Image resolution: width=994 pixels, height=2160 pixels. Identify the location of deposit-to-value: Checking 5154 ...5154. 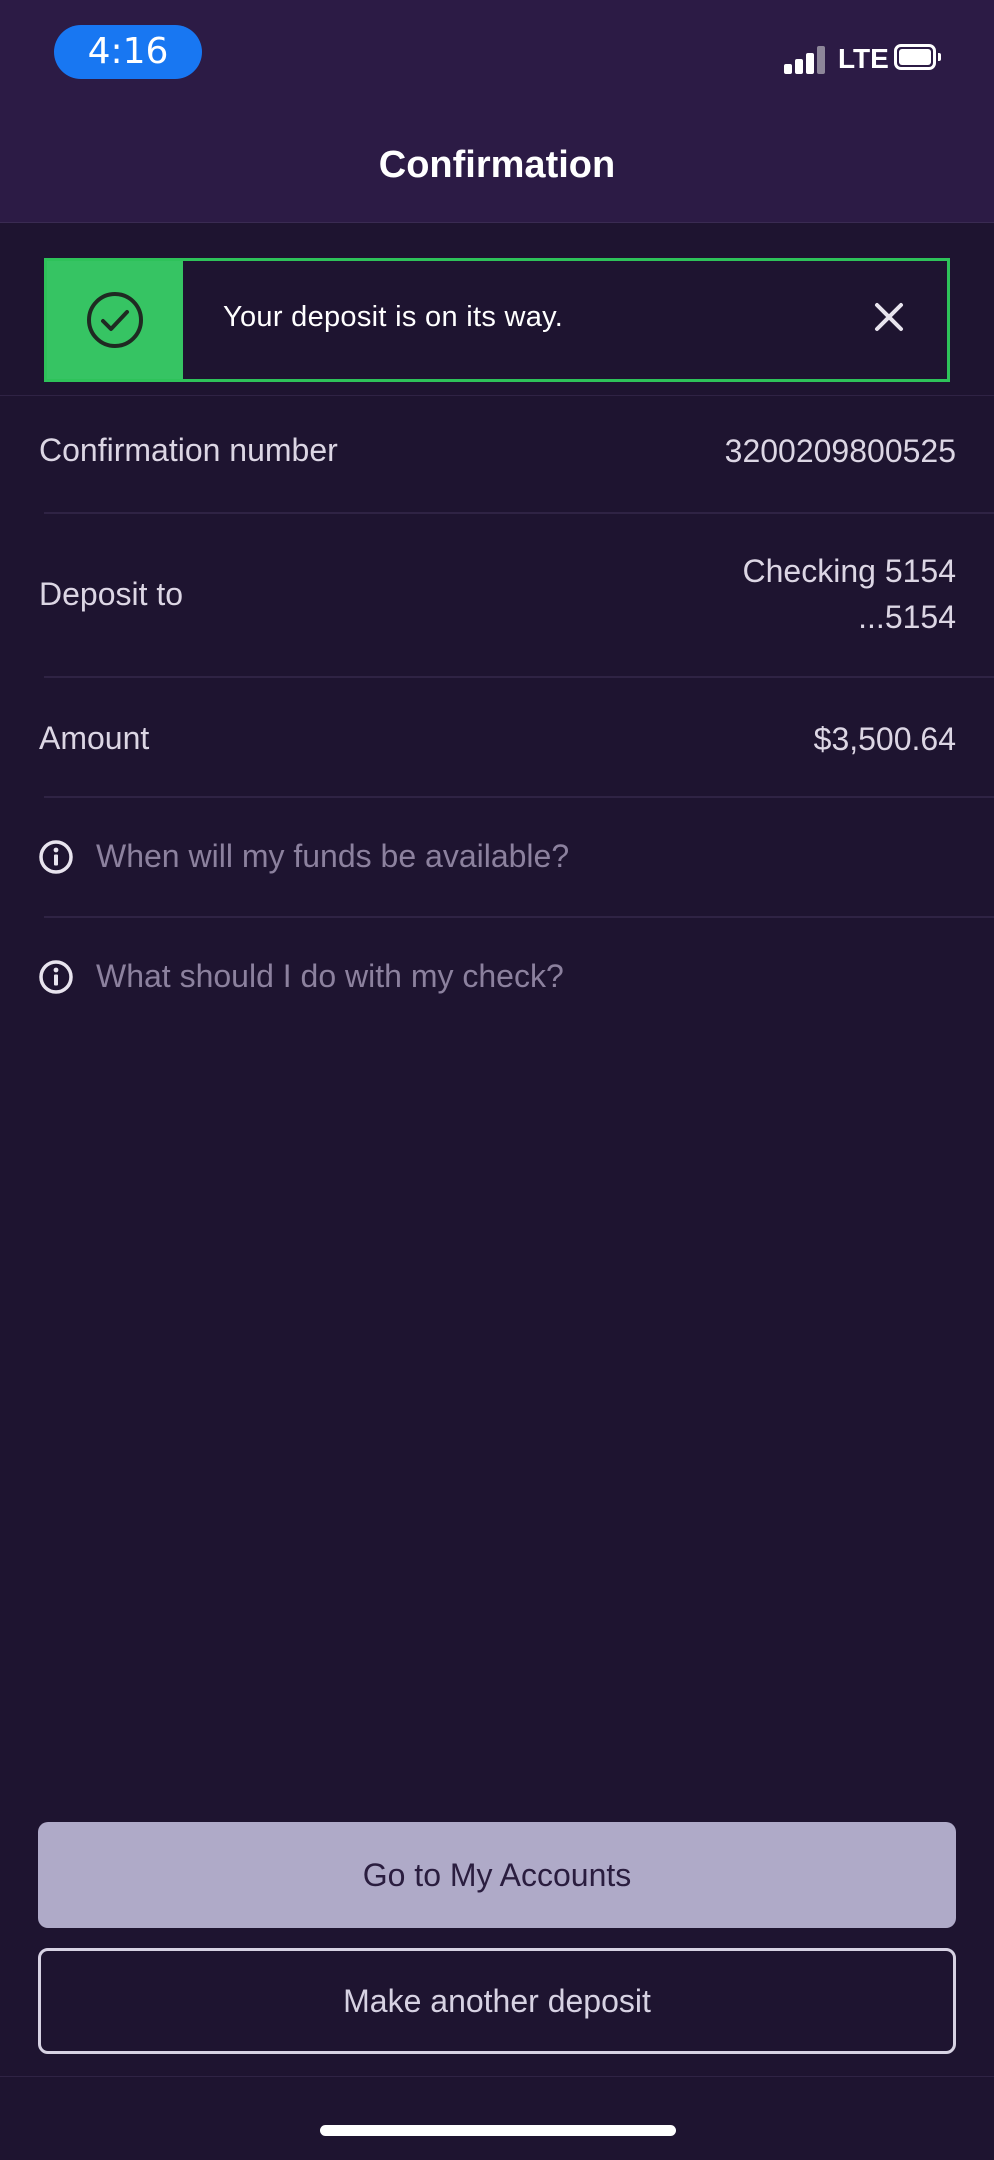
(849, 594).